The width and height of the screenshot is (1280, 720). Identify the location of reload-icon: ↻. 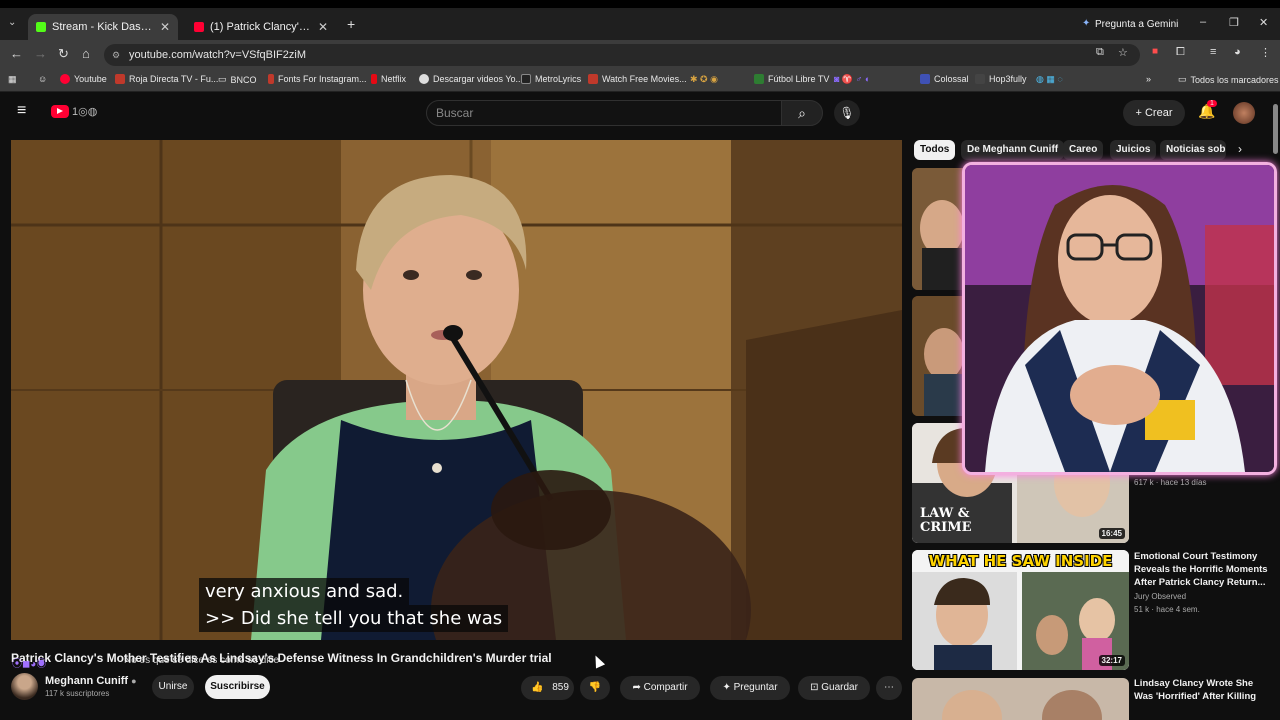
(63, 54).